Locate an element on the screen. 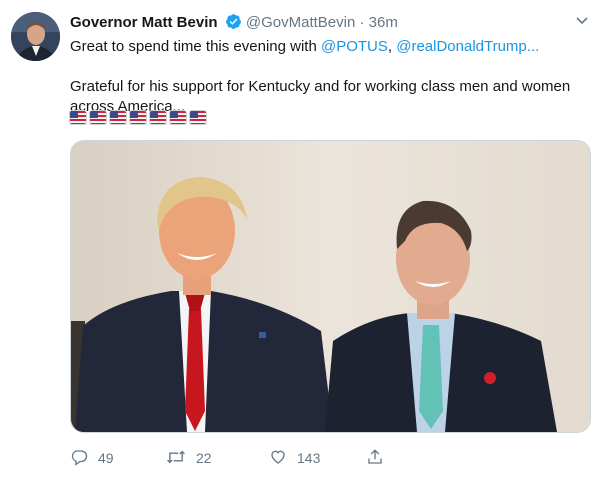  reply-count: 49 is located at coordinates (106, 458).